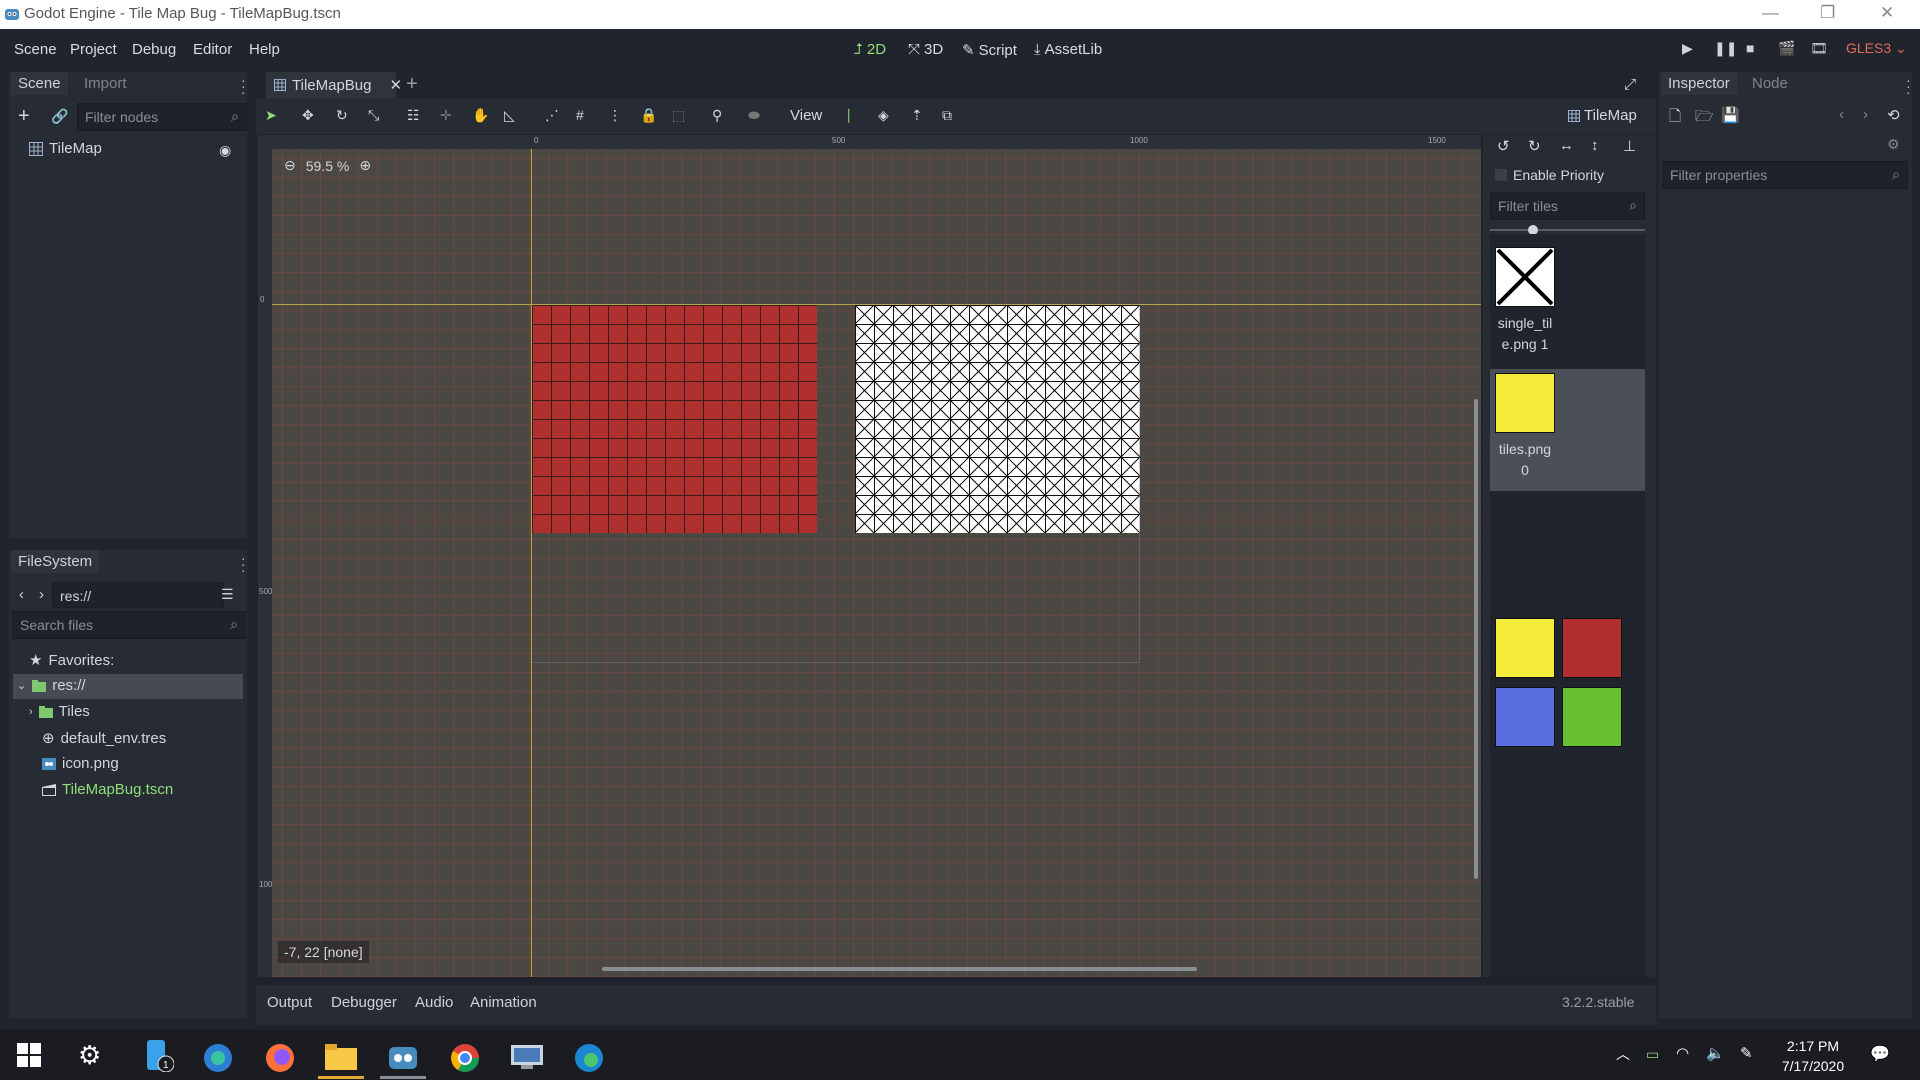 The image size is (1920, 1080). What do you see at coordinates (334, 85) in the screenshot?
I see `scene-tab-tilemapbug: TileMapBug ✕` at bounding box center [334, 85].